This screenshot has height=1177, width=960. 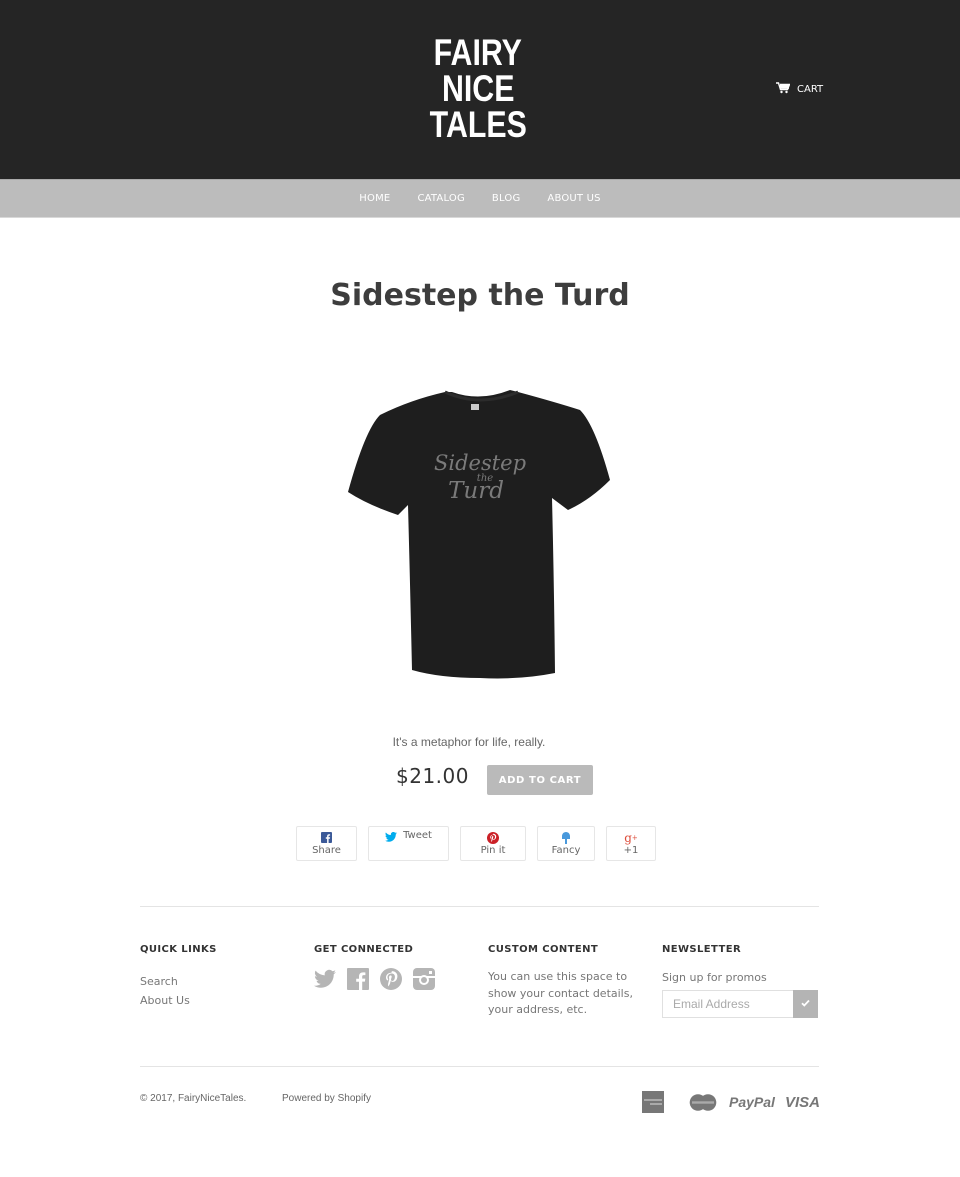 I want to click on shirt-tag, so click(x=475, y=407).